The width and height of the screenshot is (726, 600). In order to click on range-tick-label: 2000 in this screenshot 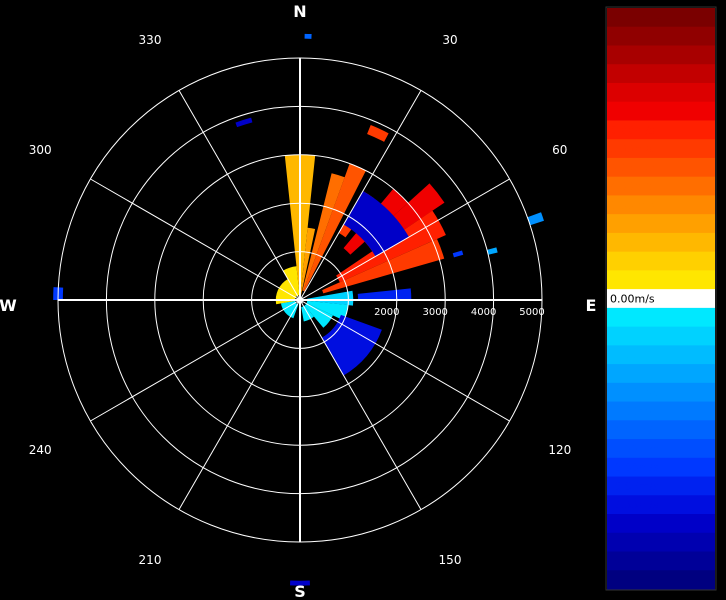, I will do `click(386, 312)`.